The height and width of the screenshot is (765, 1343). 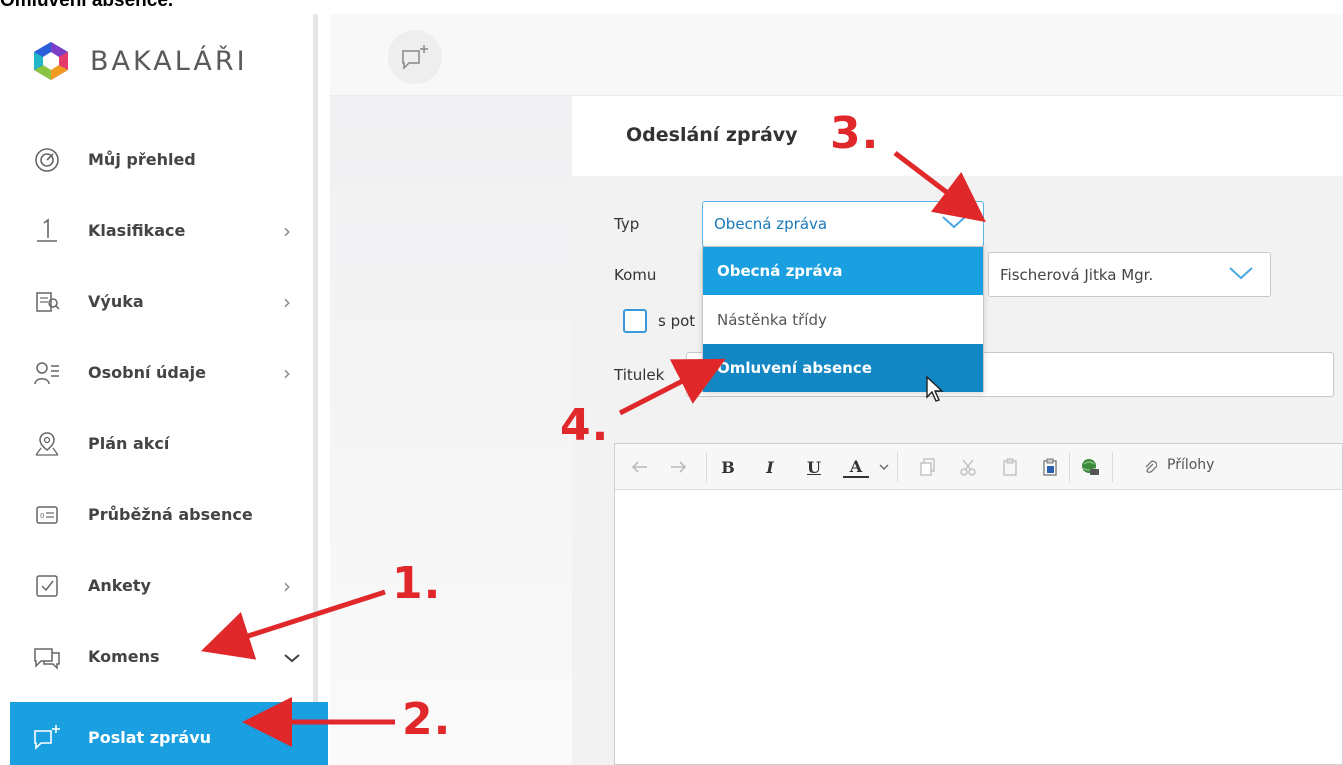 I want to click on sidebar-item-label: Průběžná absence, so click(x=170, y=514).